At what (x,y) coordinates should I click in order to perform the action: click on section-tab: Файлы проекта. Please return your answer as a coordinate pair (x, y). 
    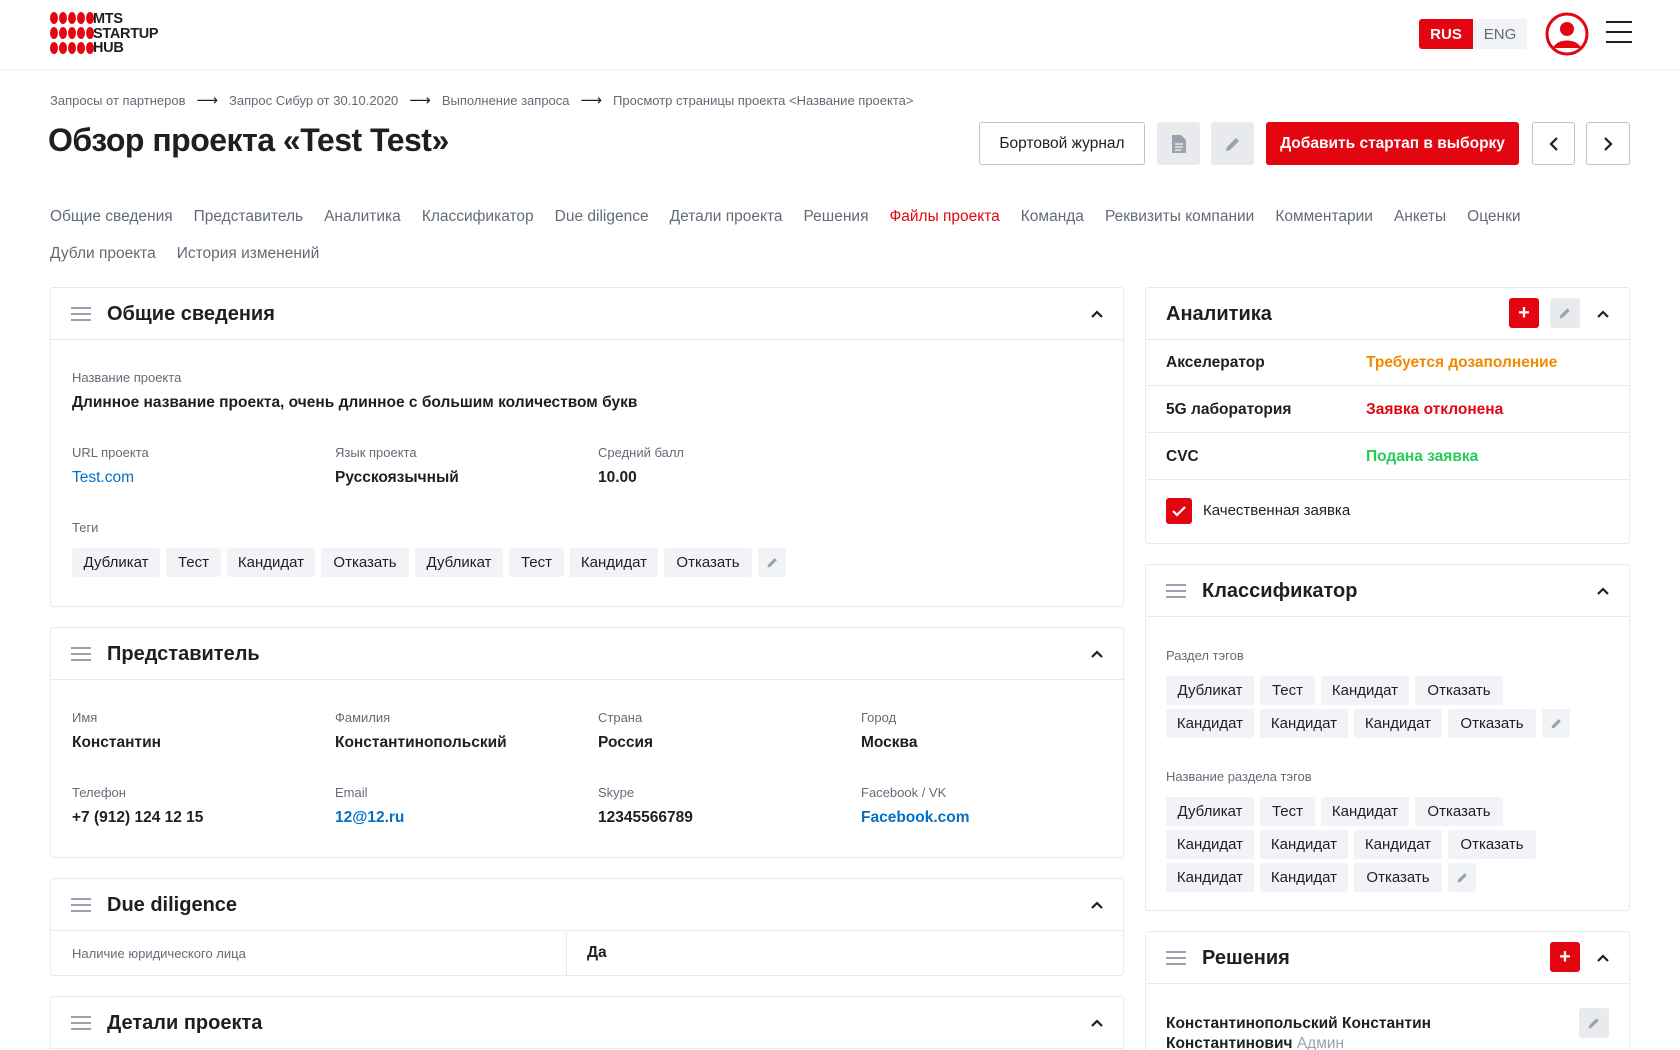
    Looking at the image, I should click on (944, 217).